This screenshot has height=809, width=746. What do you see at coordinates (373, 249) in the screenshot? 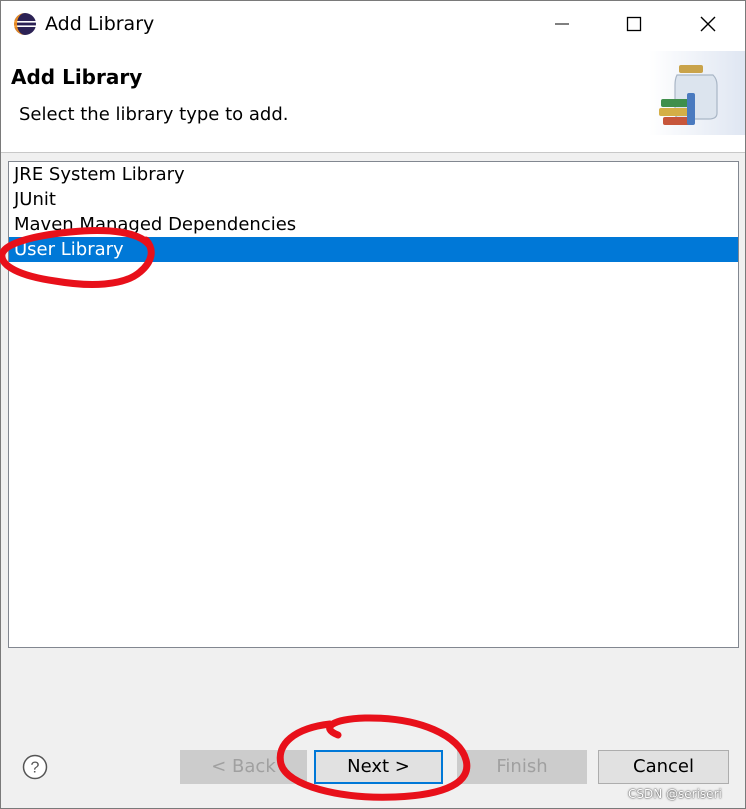
I see `list-item-user-library: User Library` at bounding box center [373, 249].